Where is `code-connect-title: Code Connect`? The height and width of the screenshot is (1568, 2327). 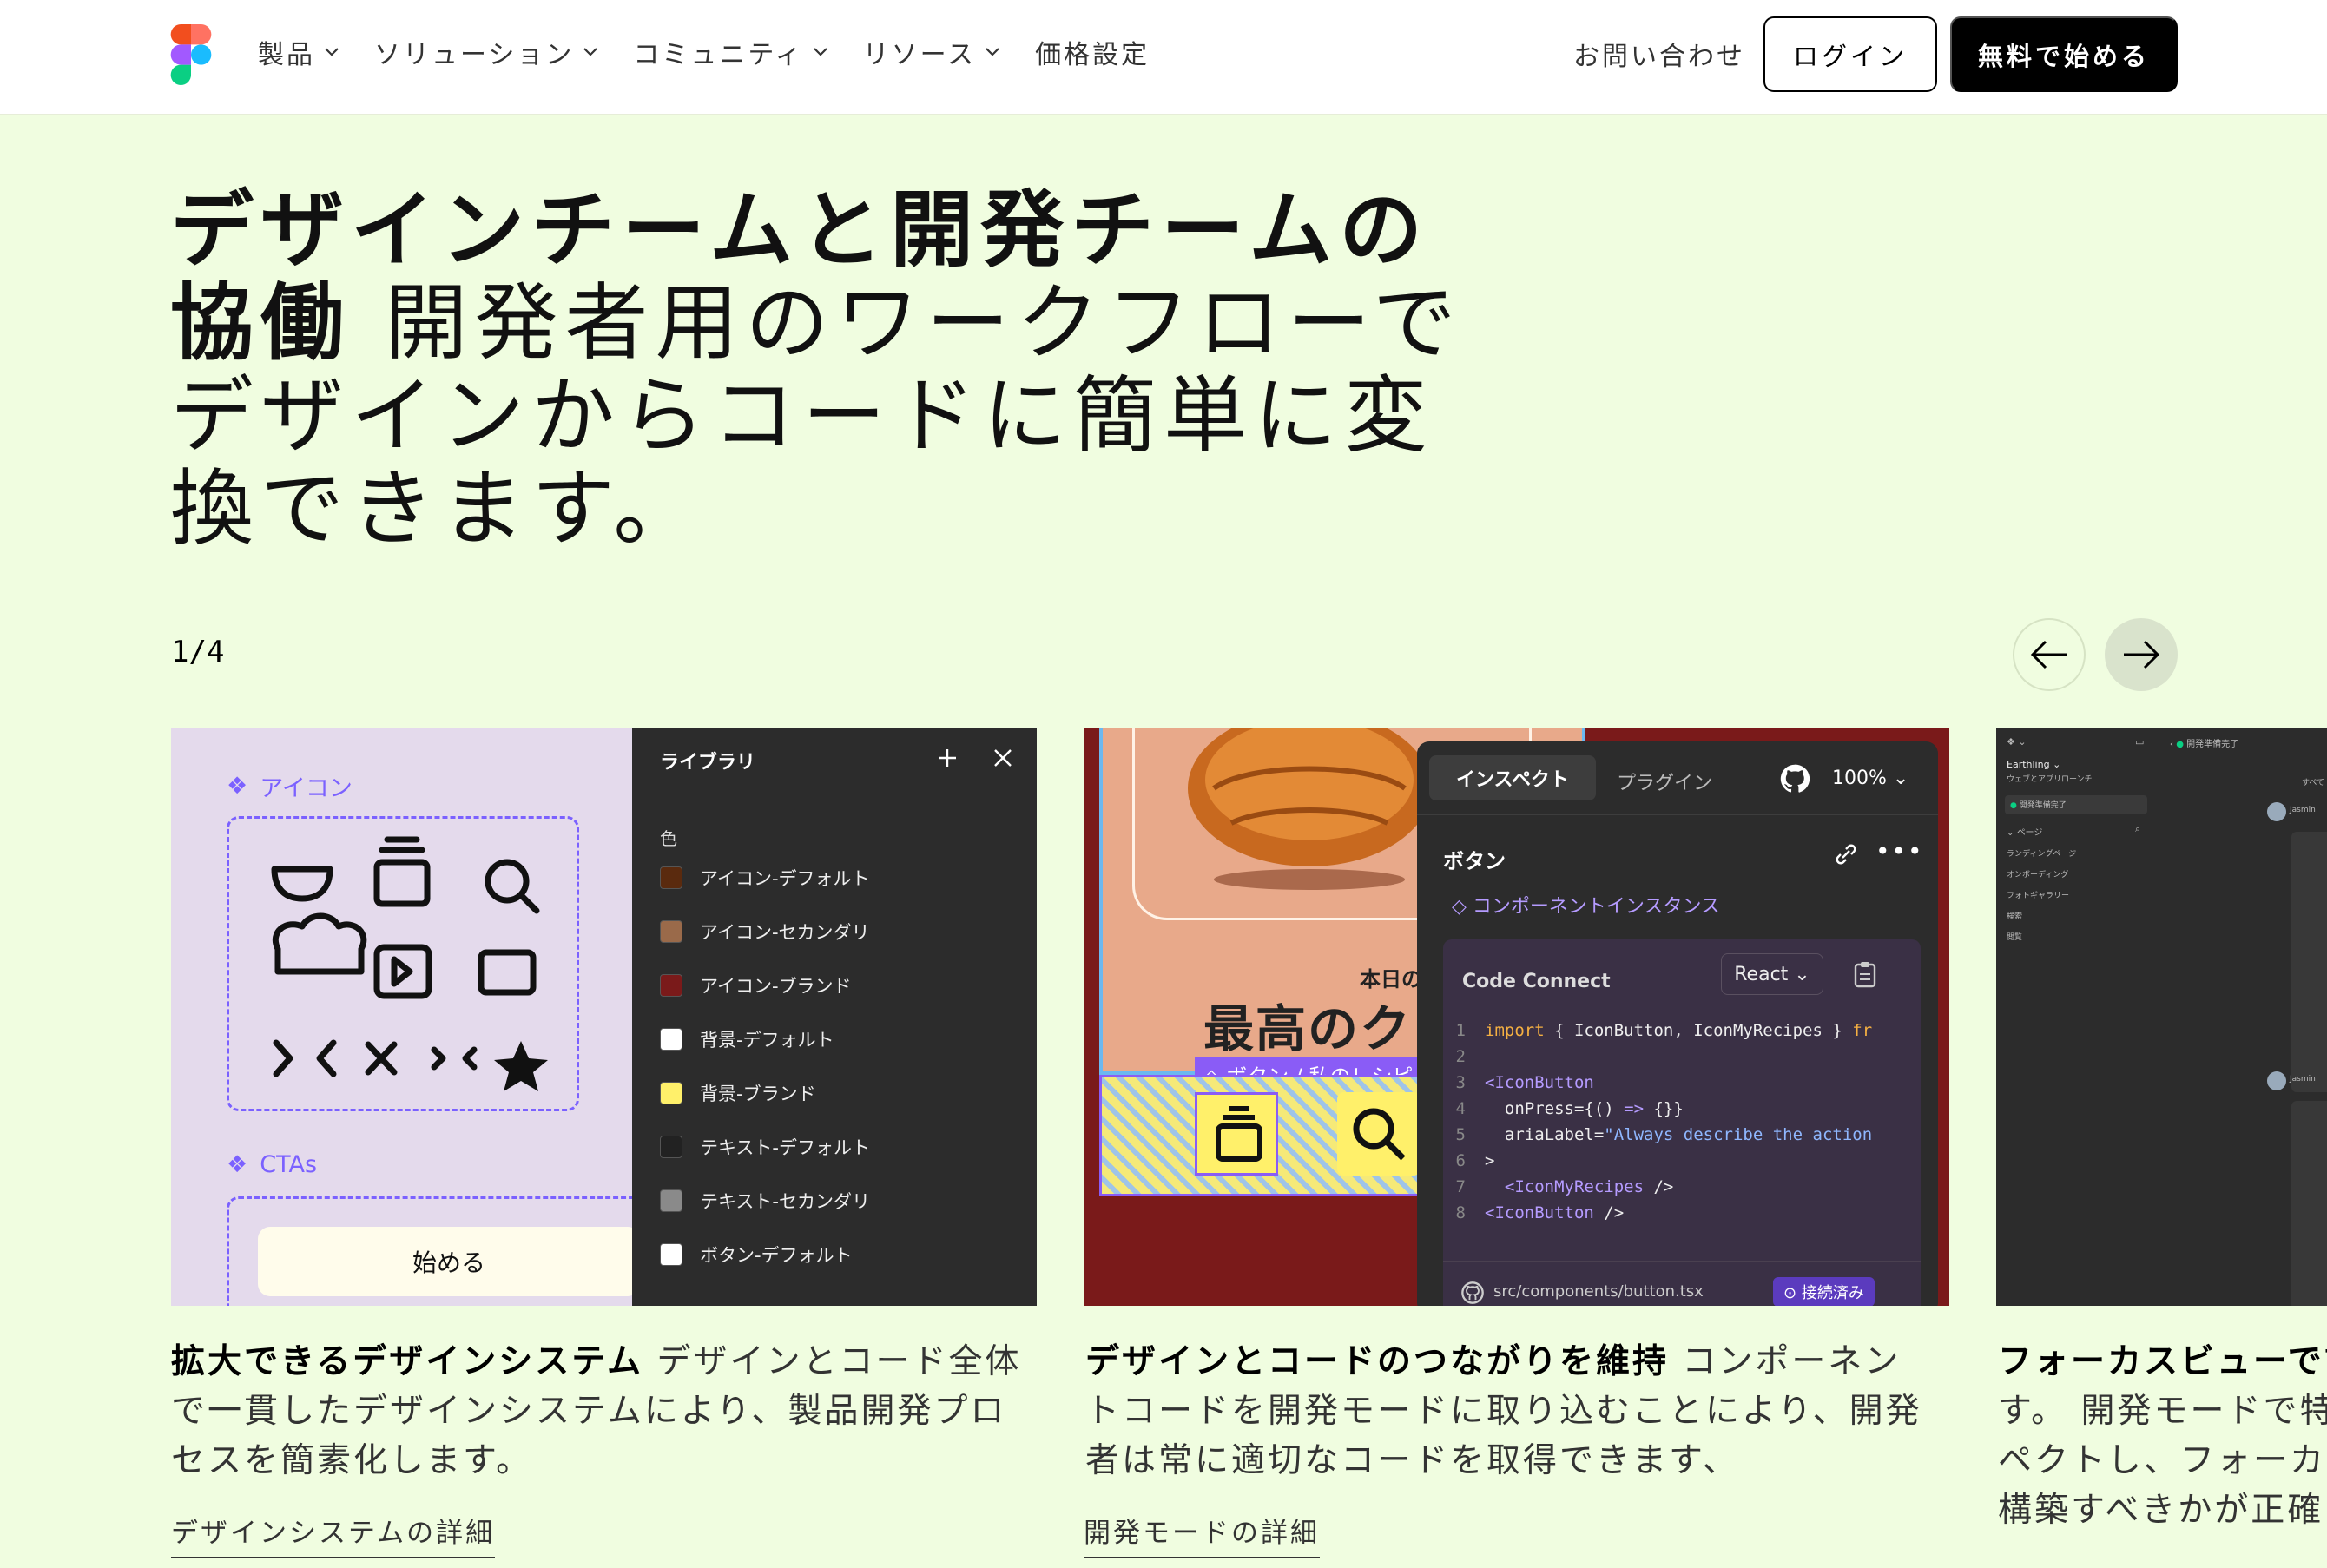 code-connect-title: Code Connect is located at coordinates (1536, 981).